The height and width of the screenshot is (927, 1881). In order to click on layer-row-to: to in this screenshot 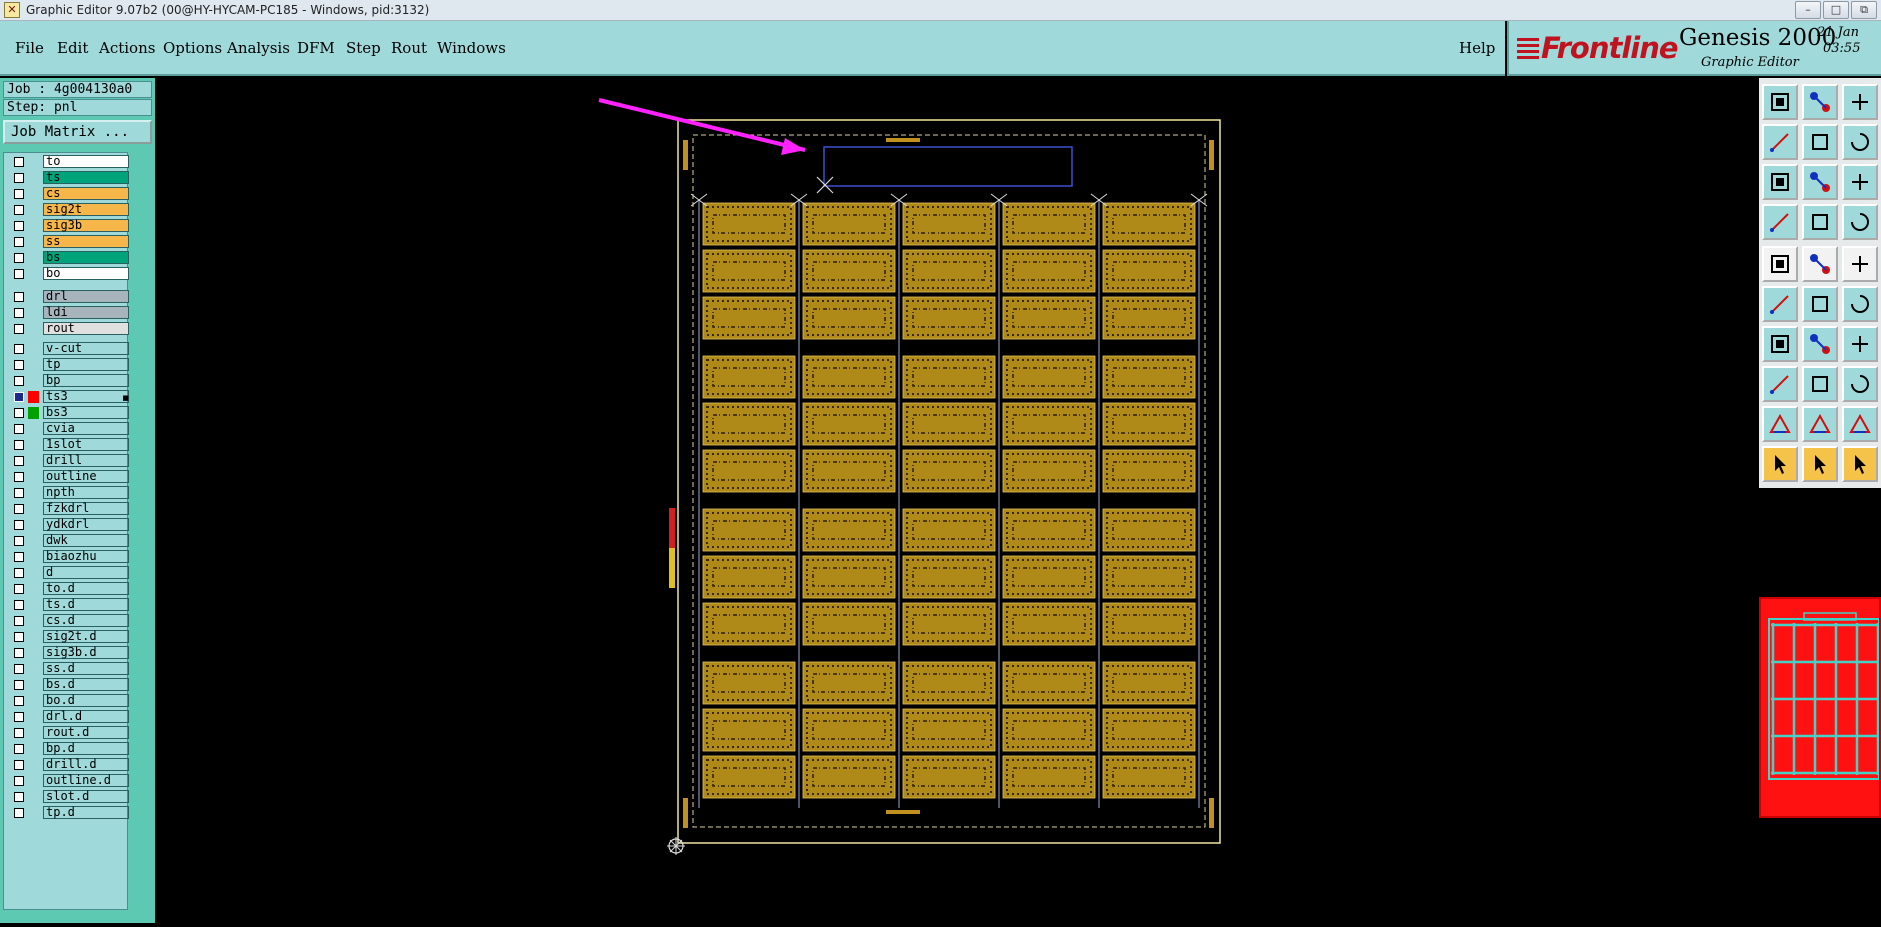, I will do `click(68, 162)`.